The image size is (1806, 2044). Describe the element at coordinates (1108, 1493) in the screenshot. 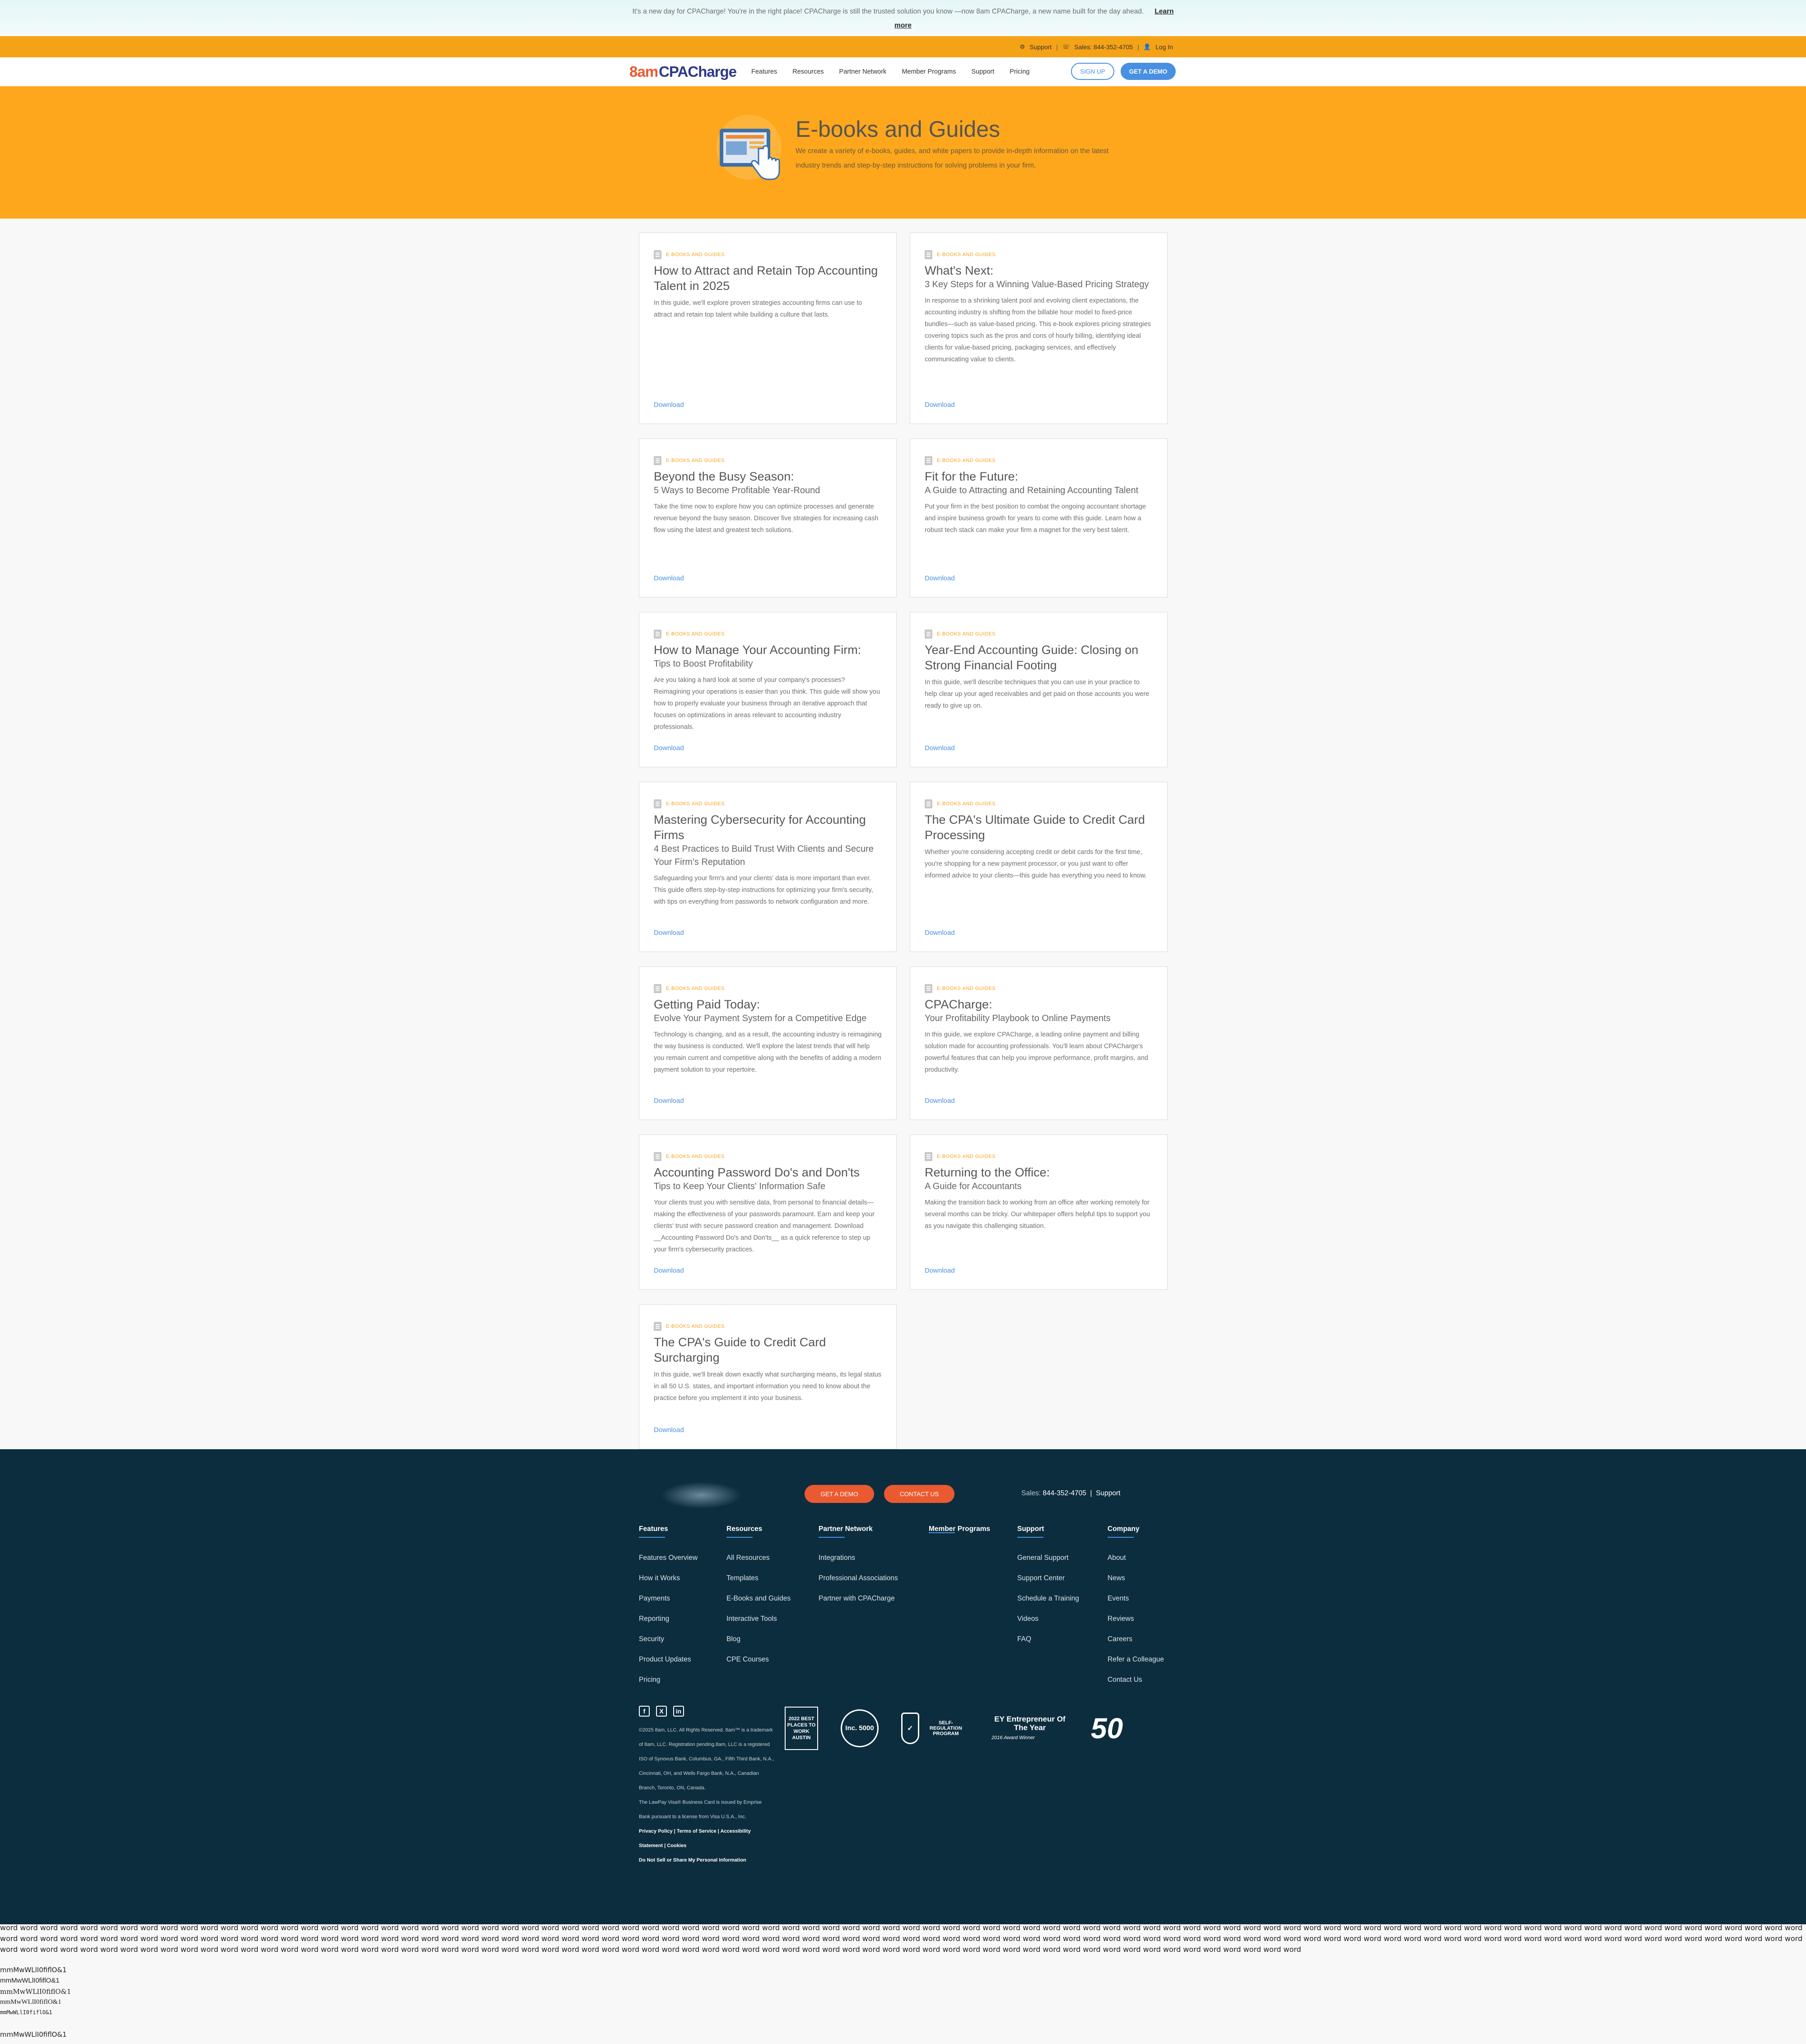

I see `footer-support-link: Support` at that location.